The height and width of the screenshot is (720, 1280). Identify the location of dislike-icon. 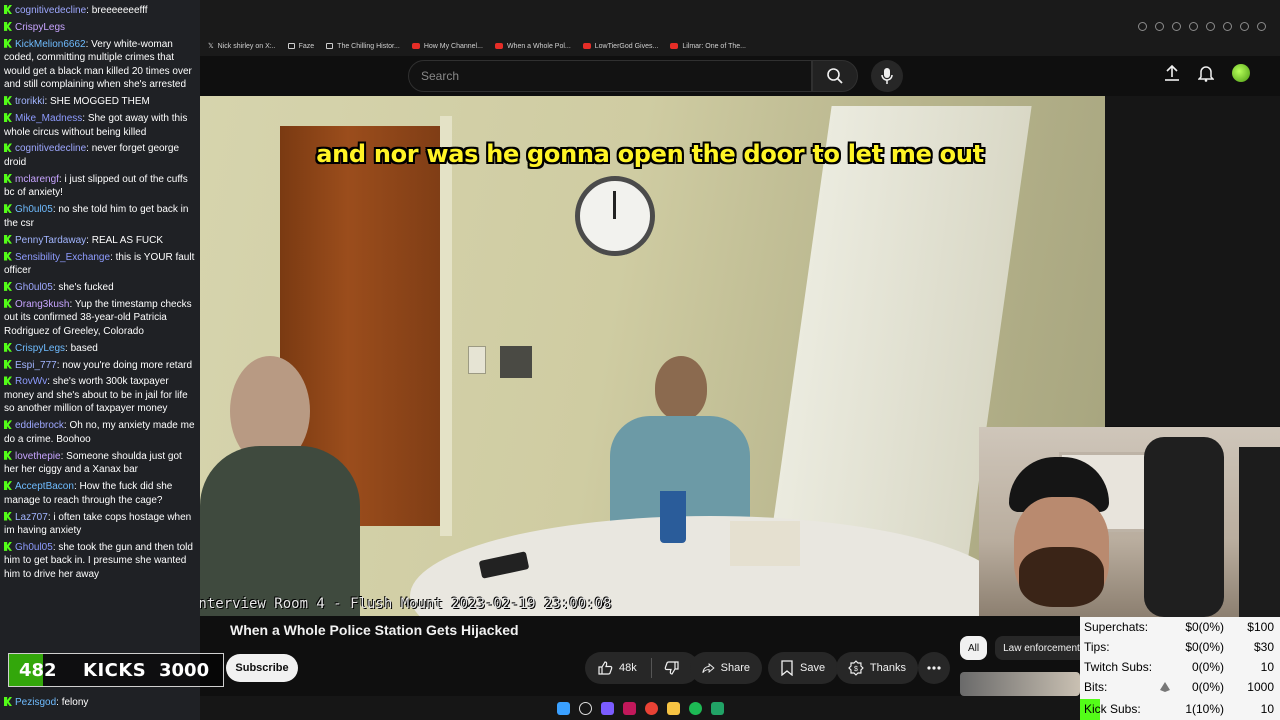
(672, 668).